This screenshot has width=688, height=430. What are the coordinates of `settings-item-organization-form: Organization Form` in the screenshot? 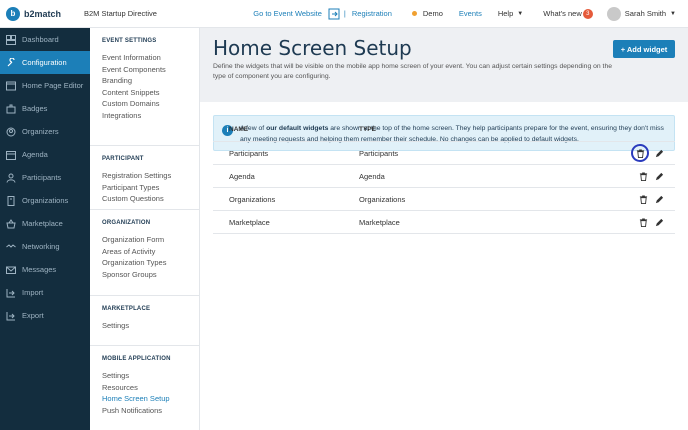 It's located at (144, 240).